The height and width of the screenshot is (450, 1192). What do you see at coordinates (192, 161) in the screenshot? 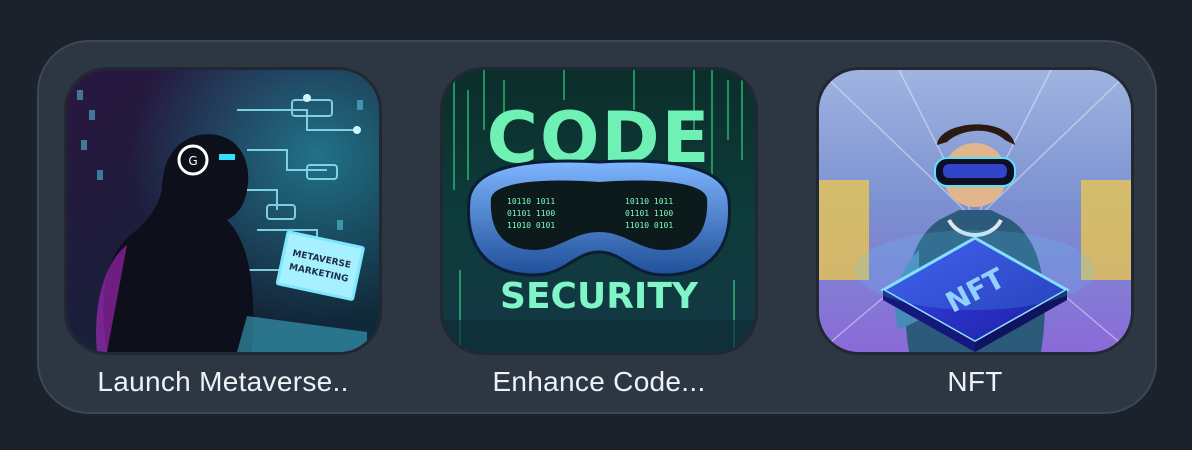
I see `svg-text: G` at bounding box center [192, 161].